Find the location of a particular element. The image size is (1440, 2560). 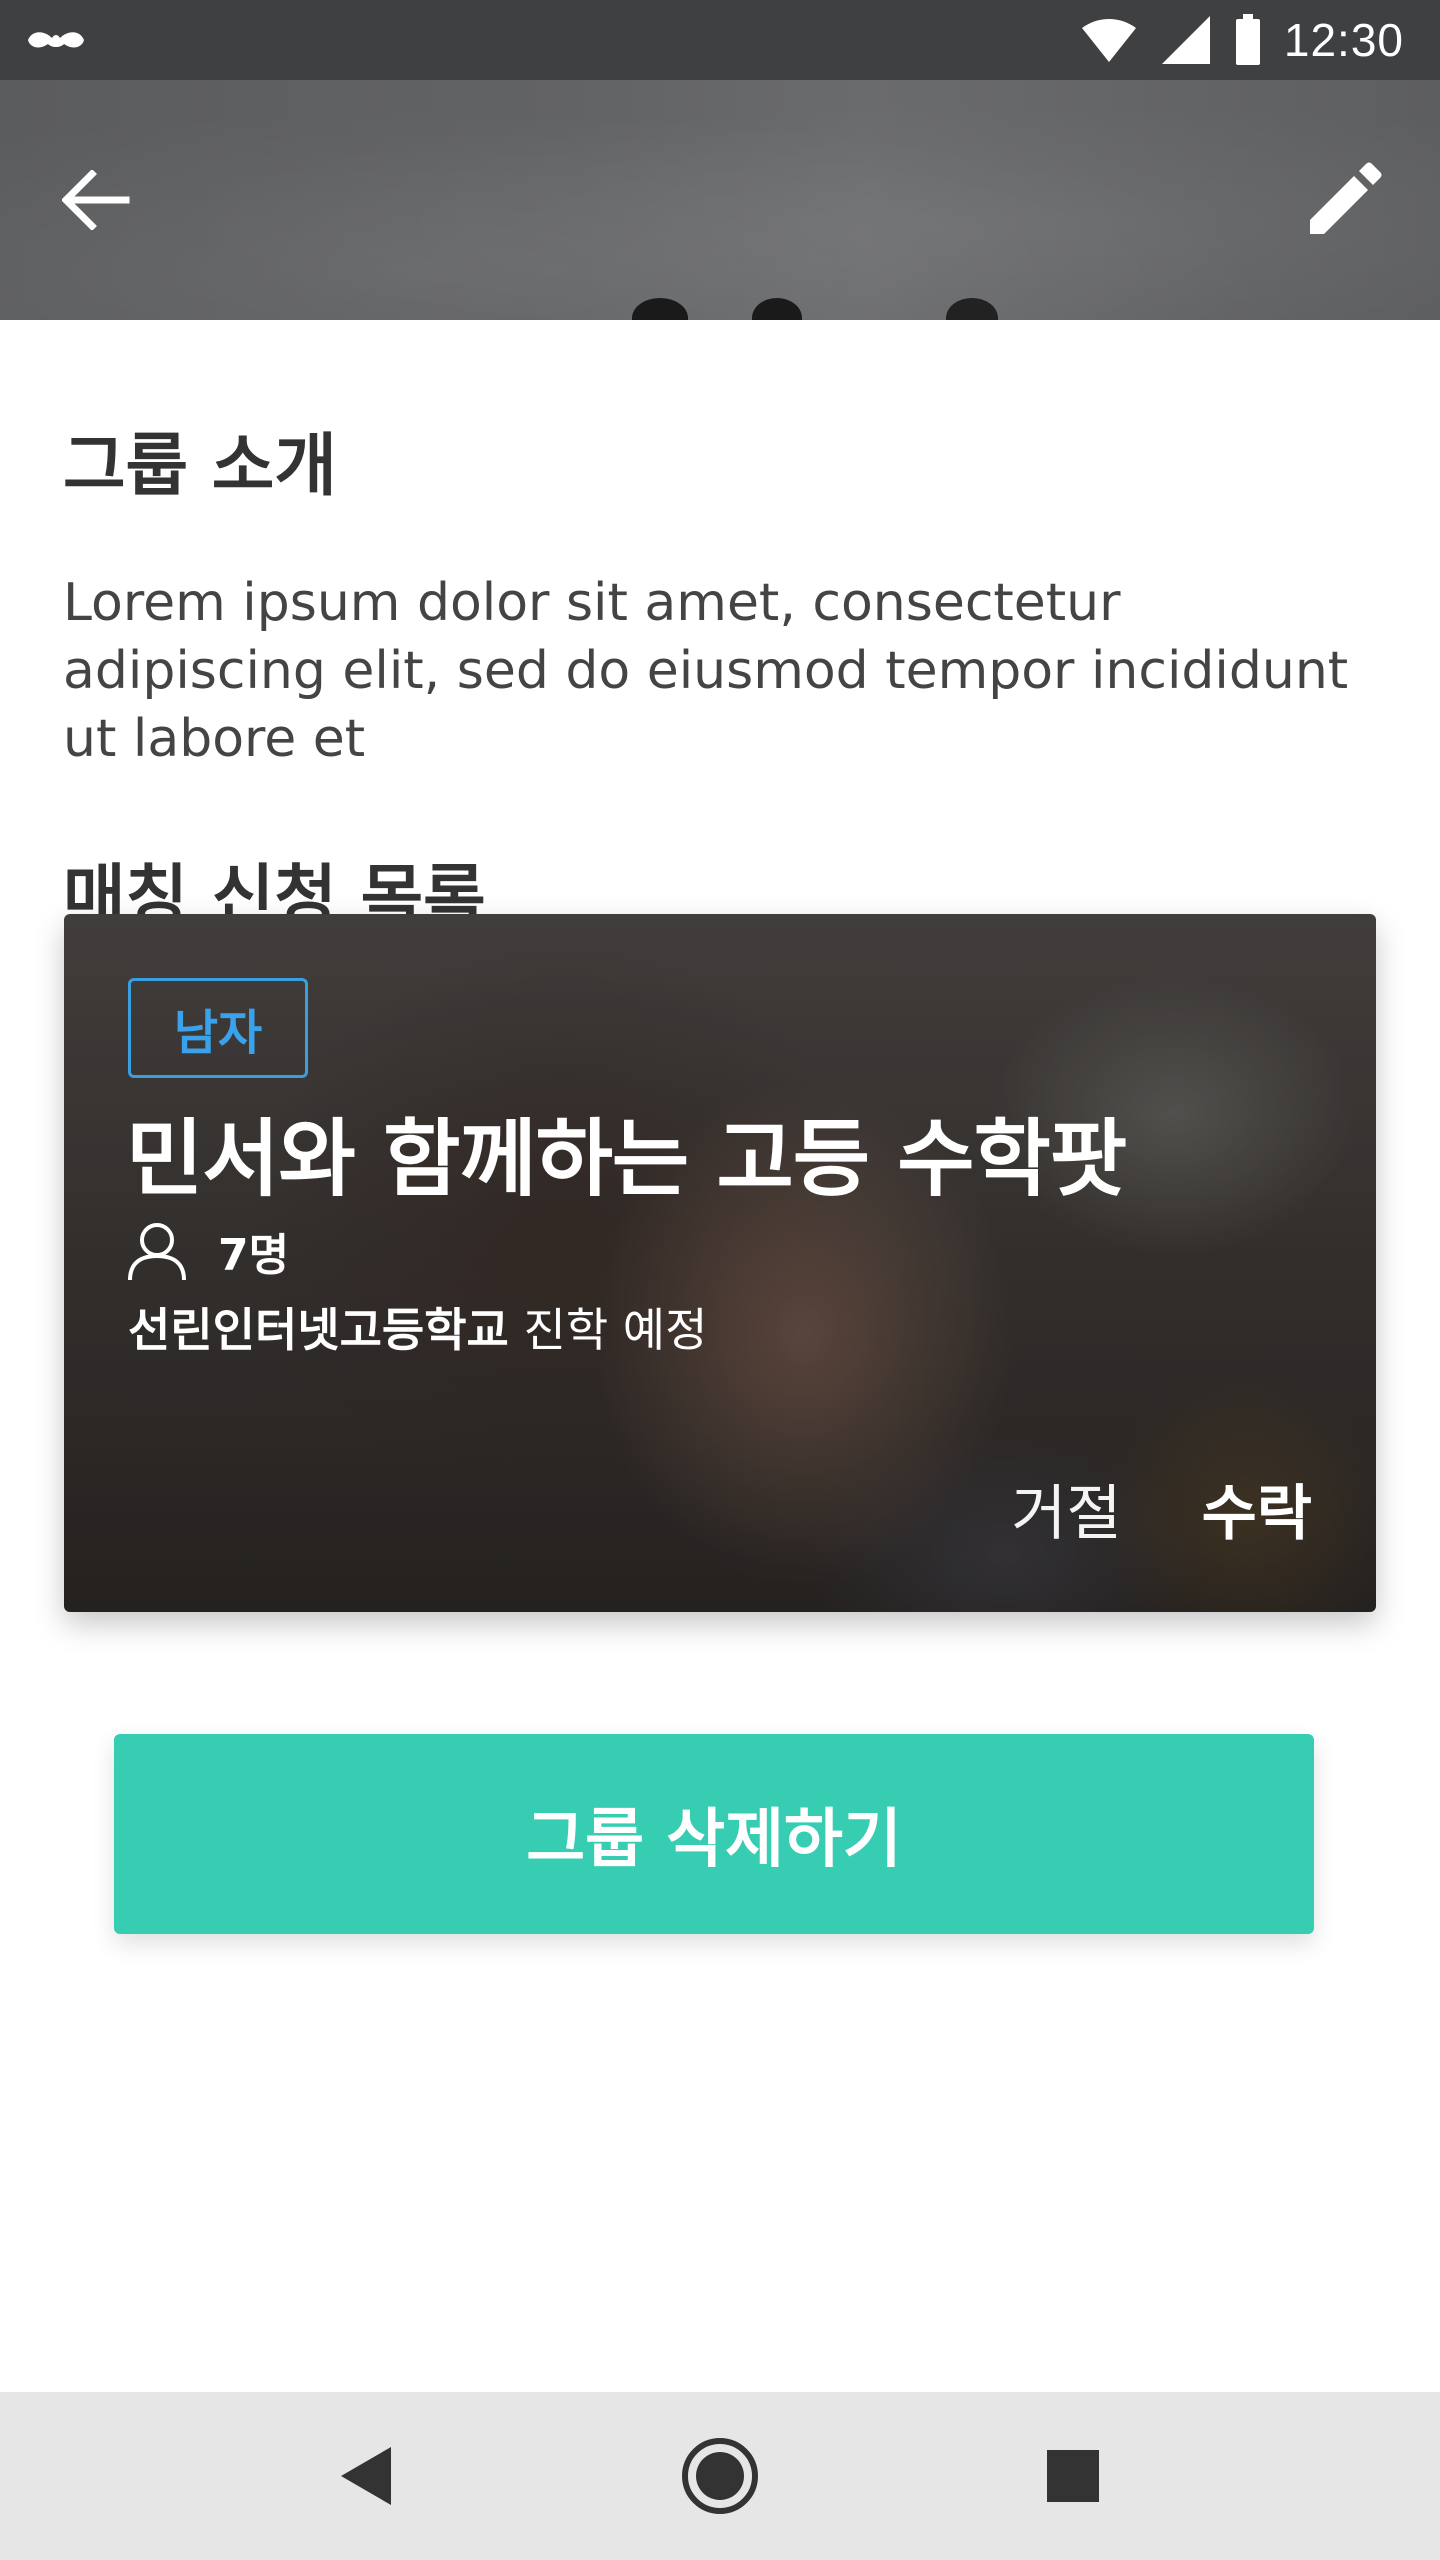

battery-icon is located at coordinates (1247, 39).